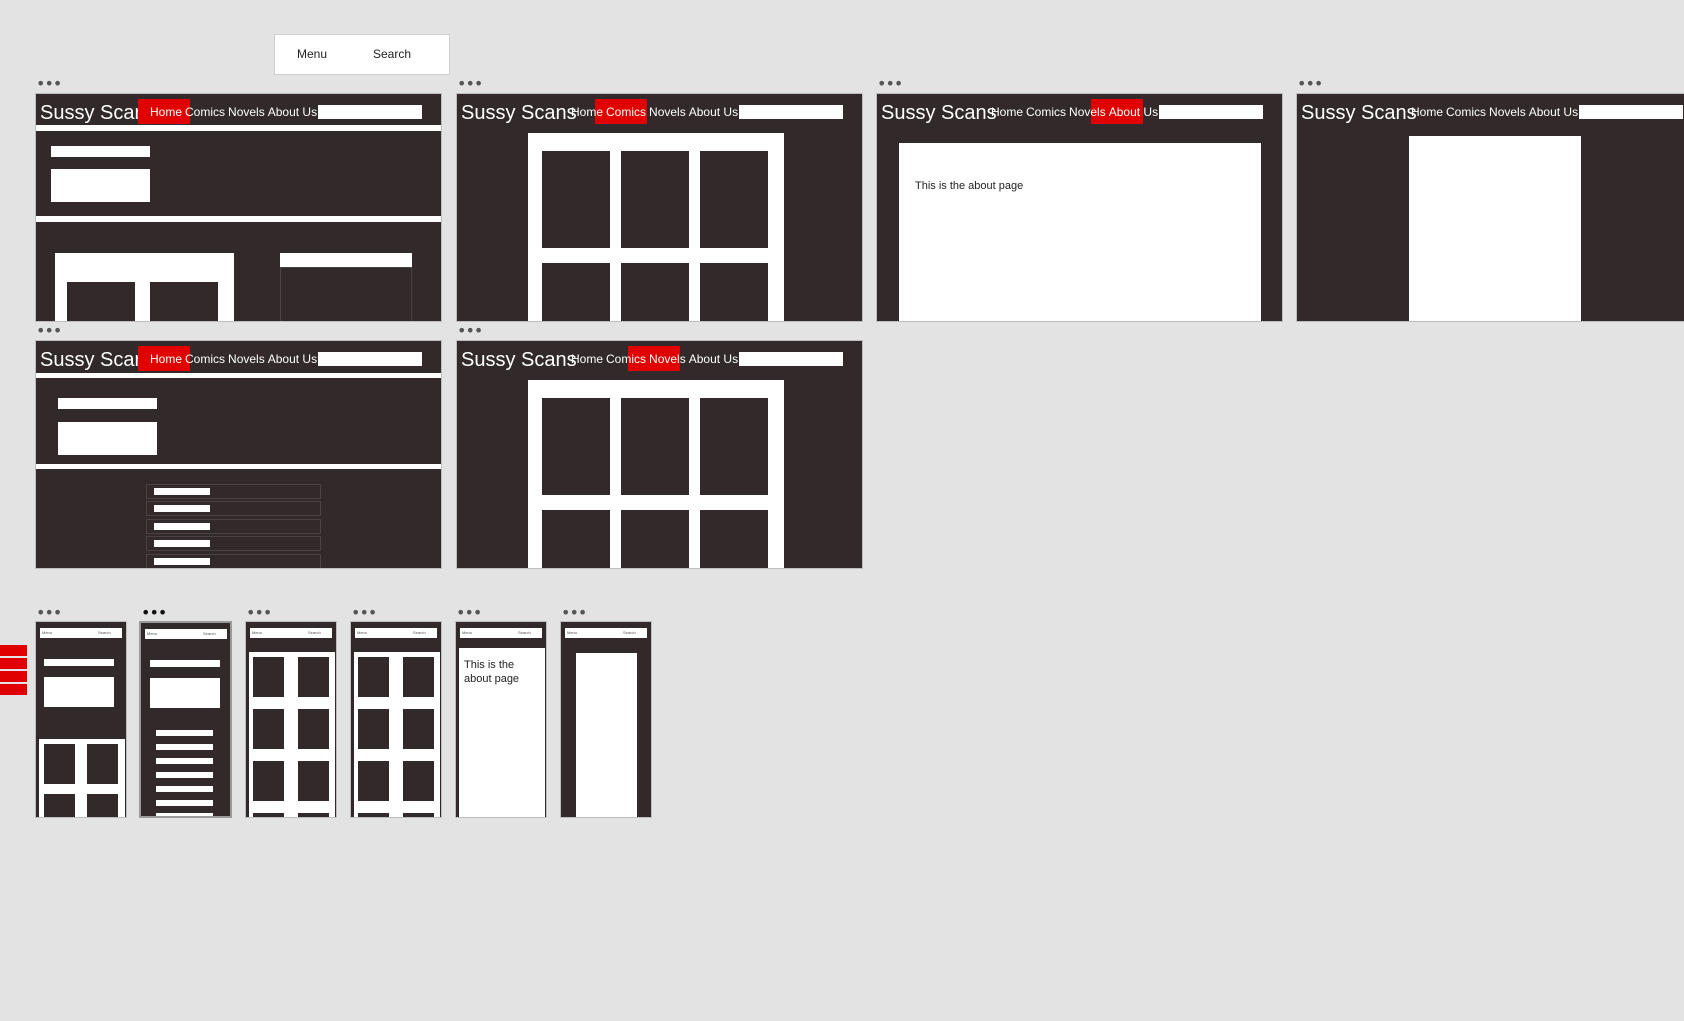  What do you see at coordinates (501, 719) in the screenshot?
I see `mobile-artboard-about: Menu Search This is the about page` at bounding box center [501, 719].